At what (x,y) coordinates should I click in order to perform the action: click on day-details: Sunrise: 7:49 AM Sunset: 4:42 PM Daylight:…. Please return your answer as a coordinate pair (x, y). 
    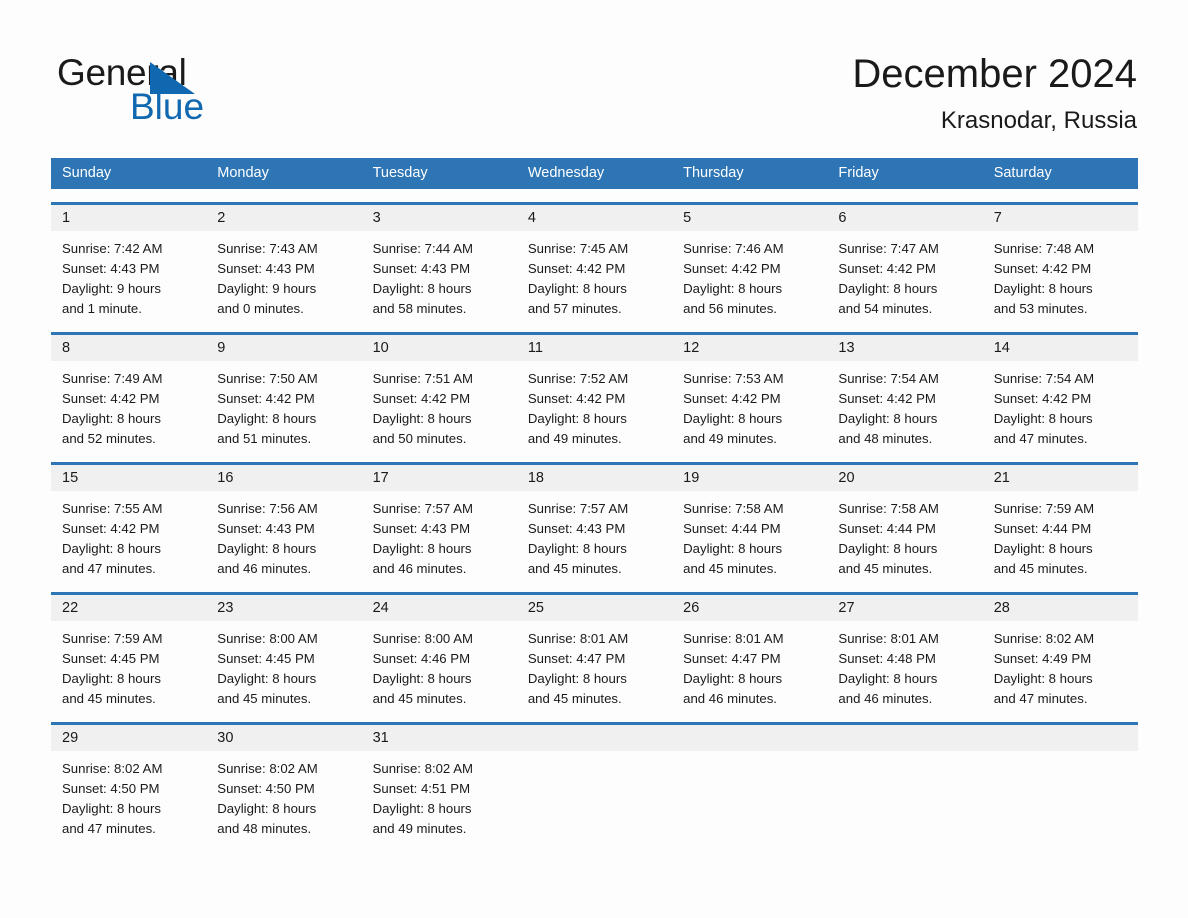
    Looking at the image, I should click on (128, 405).